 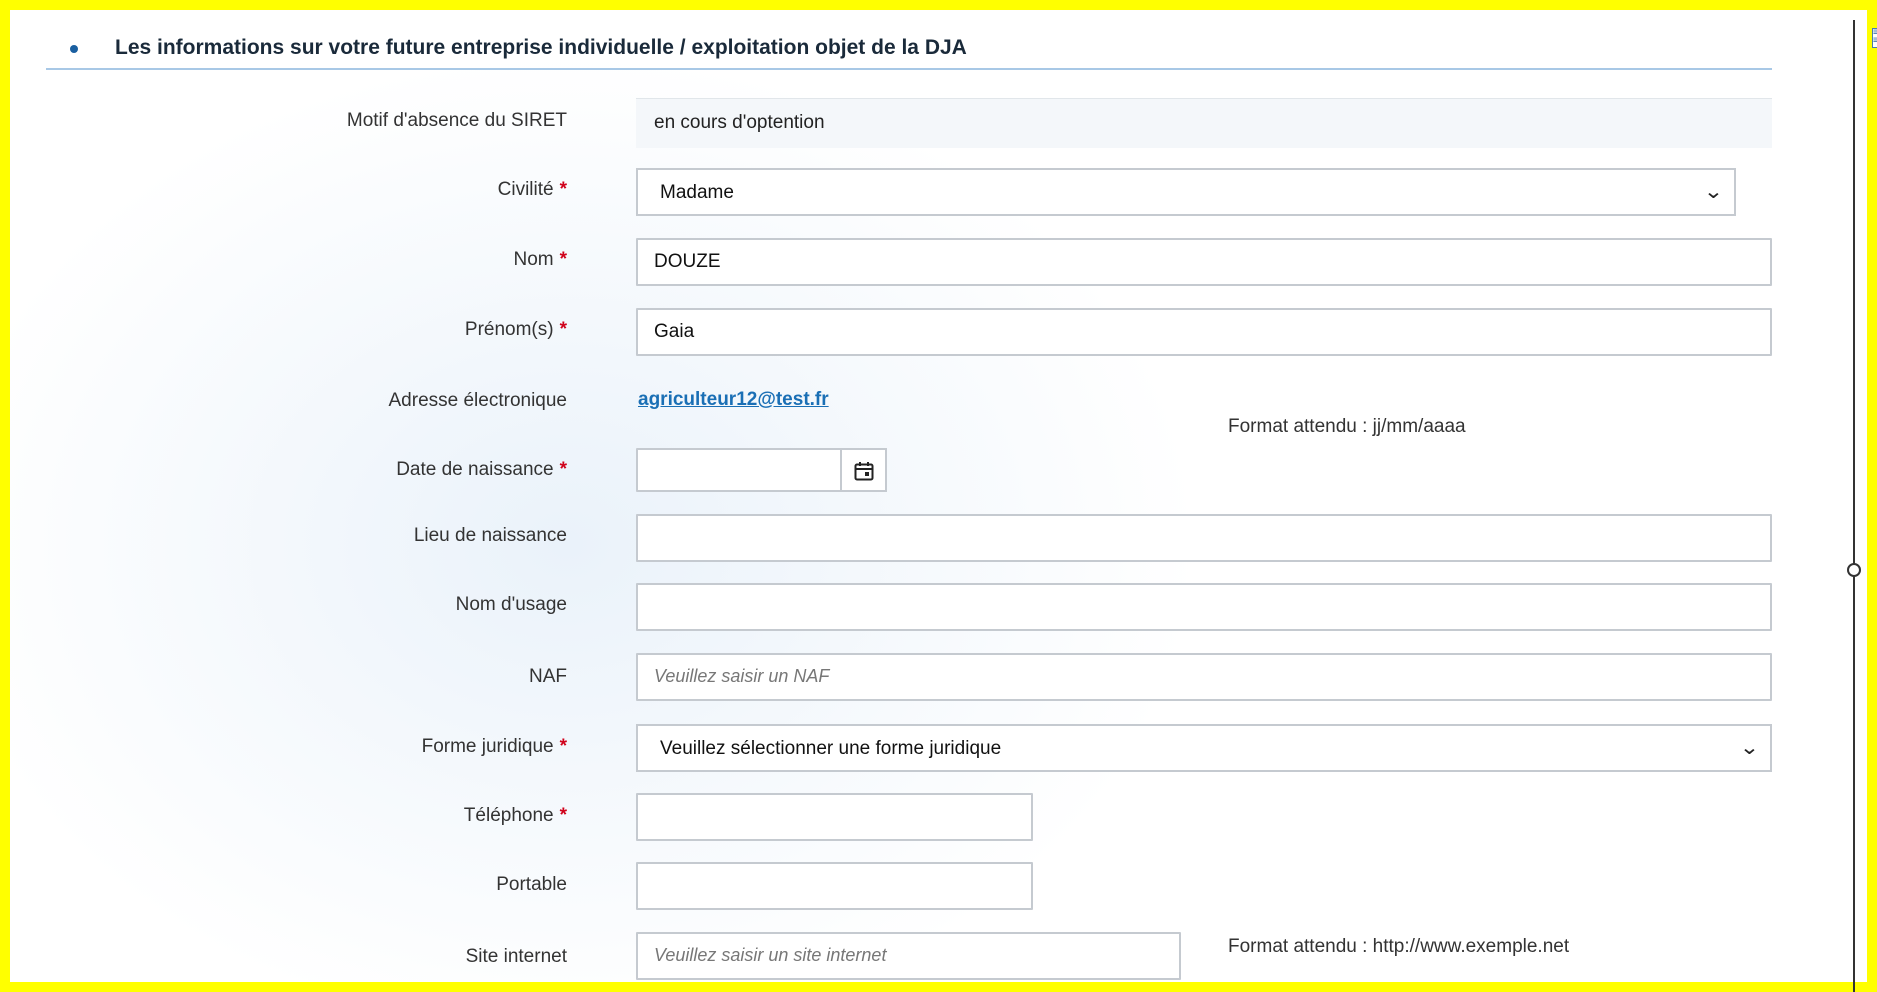 What do you see at coordinates (1347, 426) in the screenshot?
I see `birth-date-format-hint: Format attendu : jj/mm/aaaa` at bounding box center [1347, 426].